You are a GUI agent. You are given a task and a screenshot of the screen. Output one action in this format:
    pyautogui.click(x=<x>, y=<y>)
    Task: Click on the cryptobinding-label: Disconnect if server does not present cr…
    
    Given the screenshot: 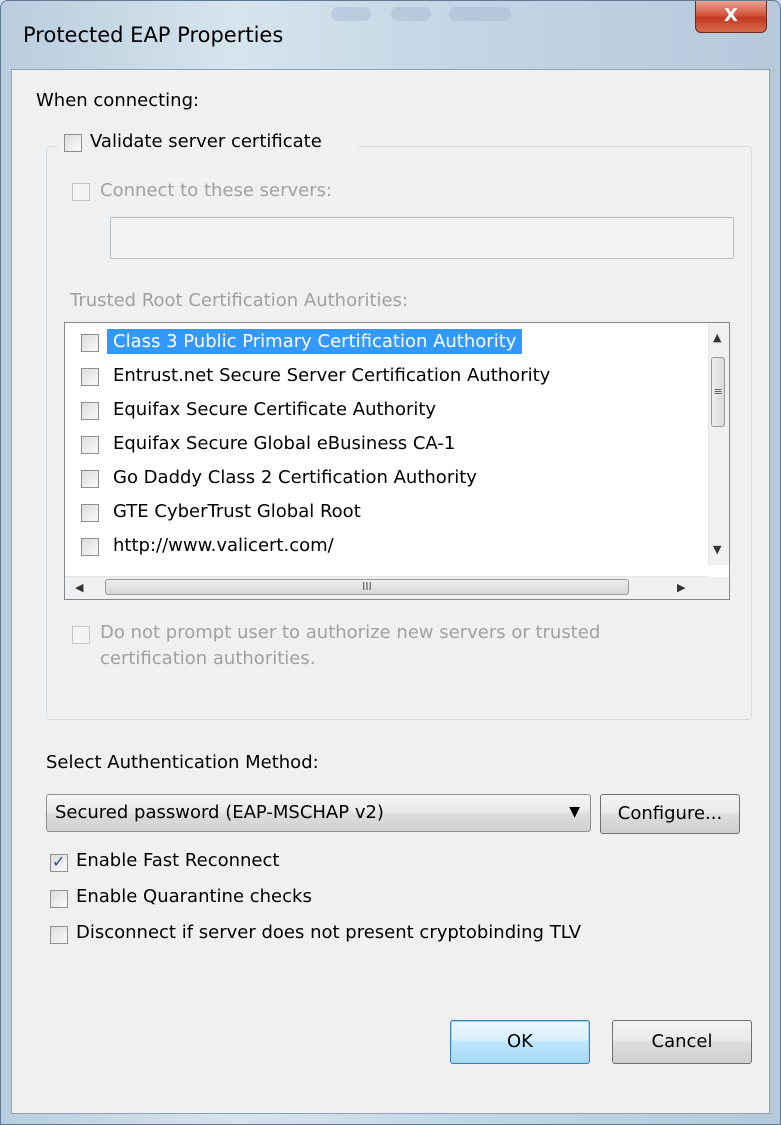 What is the action you would take?
    pyautogui.click(x=329, y=932)
    